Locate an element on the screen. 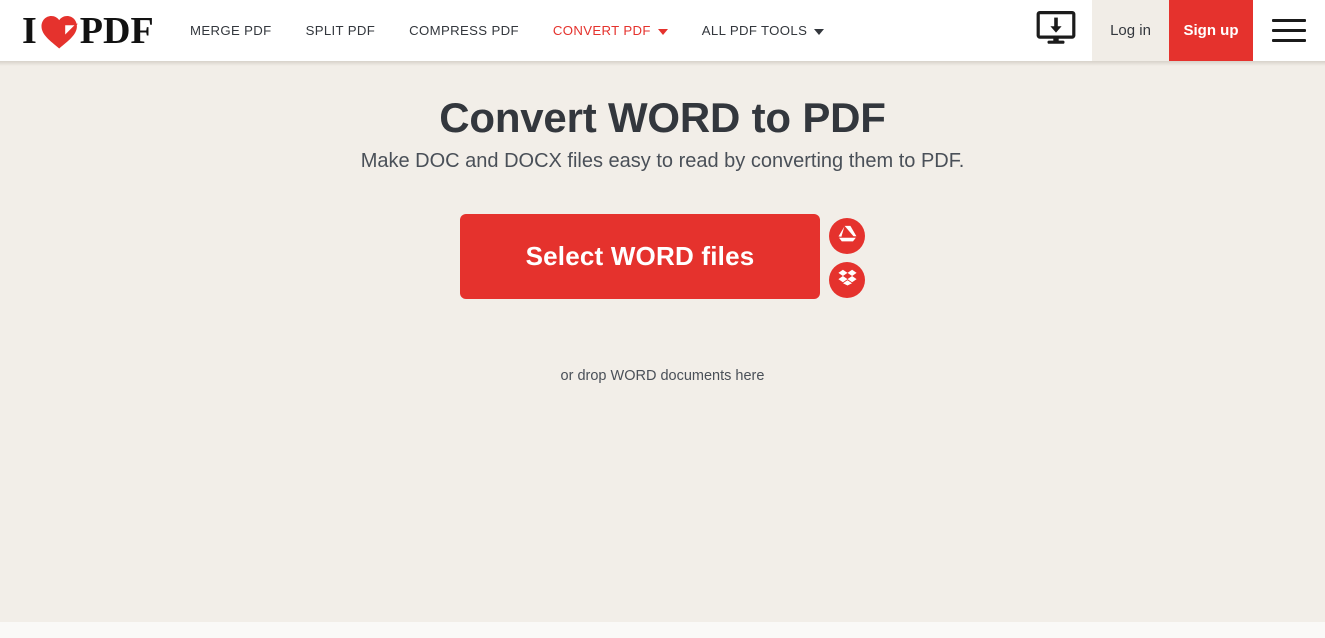 Image resolution: width=1325 pixels, height=638 pixels. logo-text-pdf: PDF is located at coordinates (116, 31).